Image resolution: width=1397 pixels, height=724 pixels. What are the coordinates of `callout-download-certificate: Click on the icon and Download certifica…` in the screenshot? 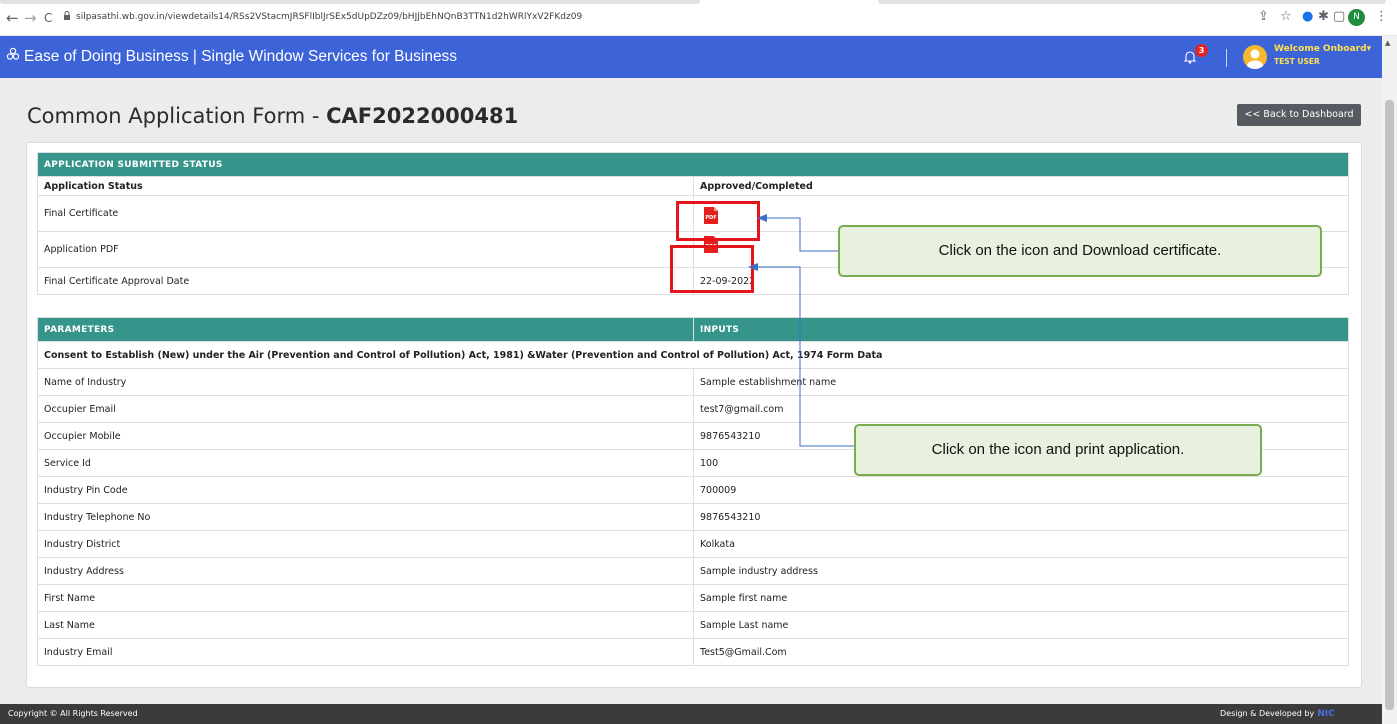 It's located at (1080, 251).